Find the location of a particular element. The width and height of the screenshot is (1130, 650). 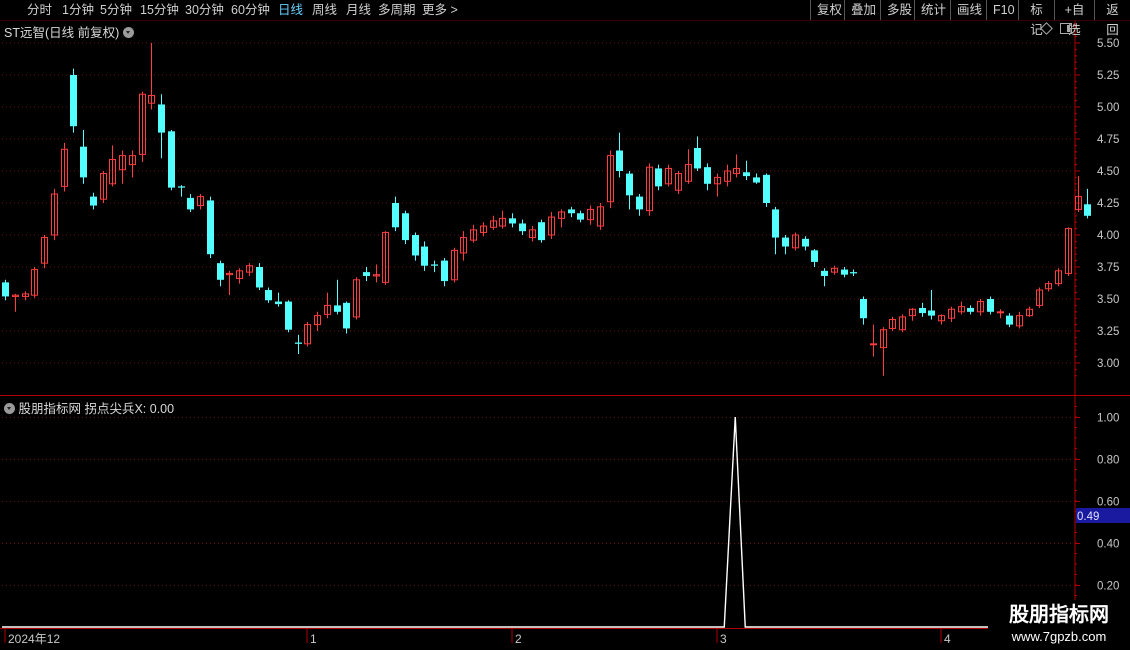

price-tick-label: 4.50 is located at coordinates (1108, 172).